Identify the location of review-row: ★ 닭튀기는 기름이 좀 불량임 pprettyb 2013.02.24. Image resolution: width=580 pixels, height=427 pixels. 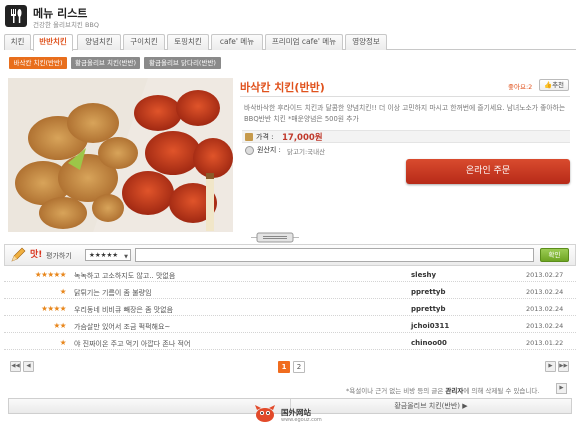
(290, 292).